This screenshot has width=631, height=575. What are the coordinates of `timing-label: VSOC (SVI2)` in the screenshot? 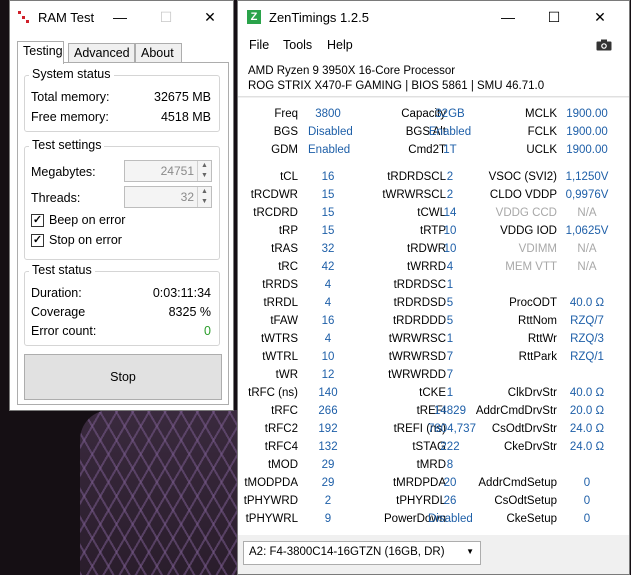 It's located at (522, 177).